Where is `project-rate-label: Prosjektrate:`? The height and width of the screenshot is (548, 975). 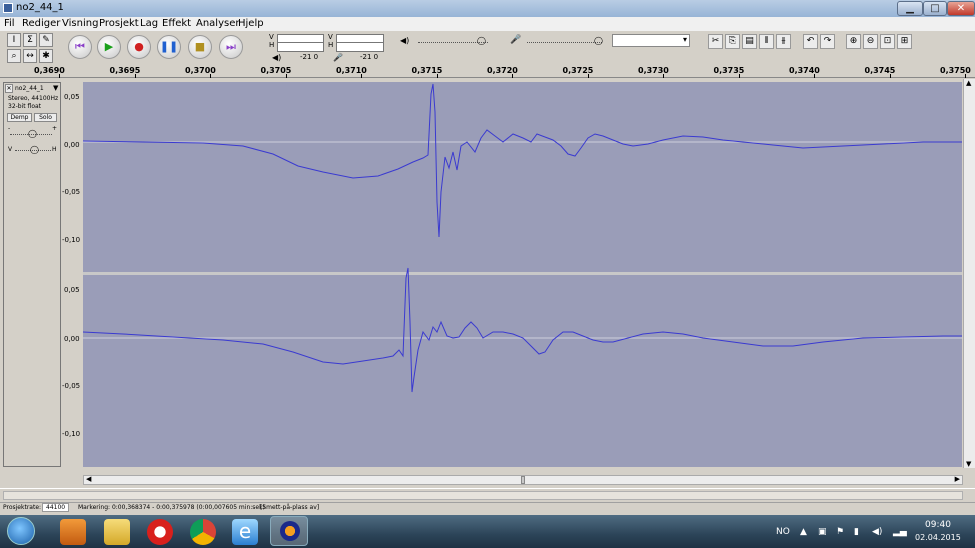
project-rate-label: Prosjektrate: is located at coordinates (22, 507).